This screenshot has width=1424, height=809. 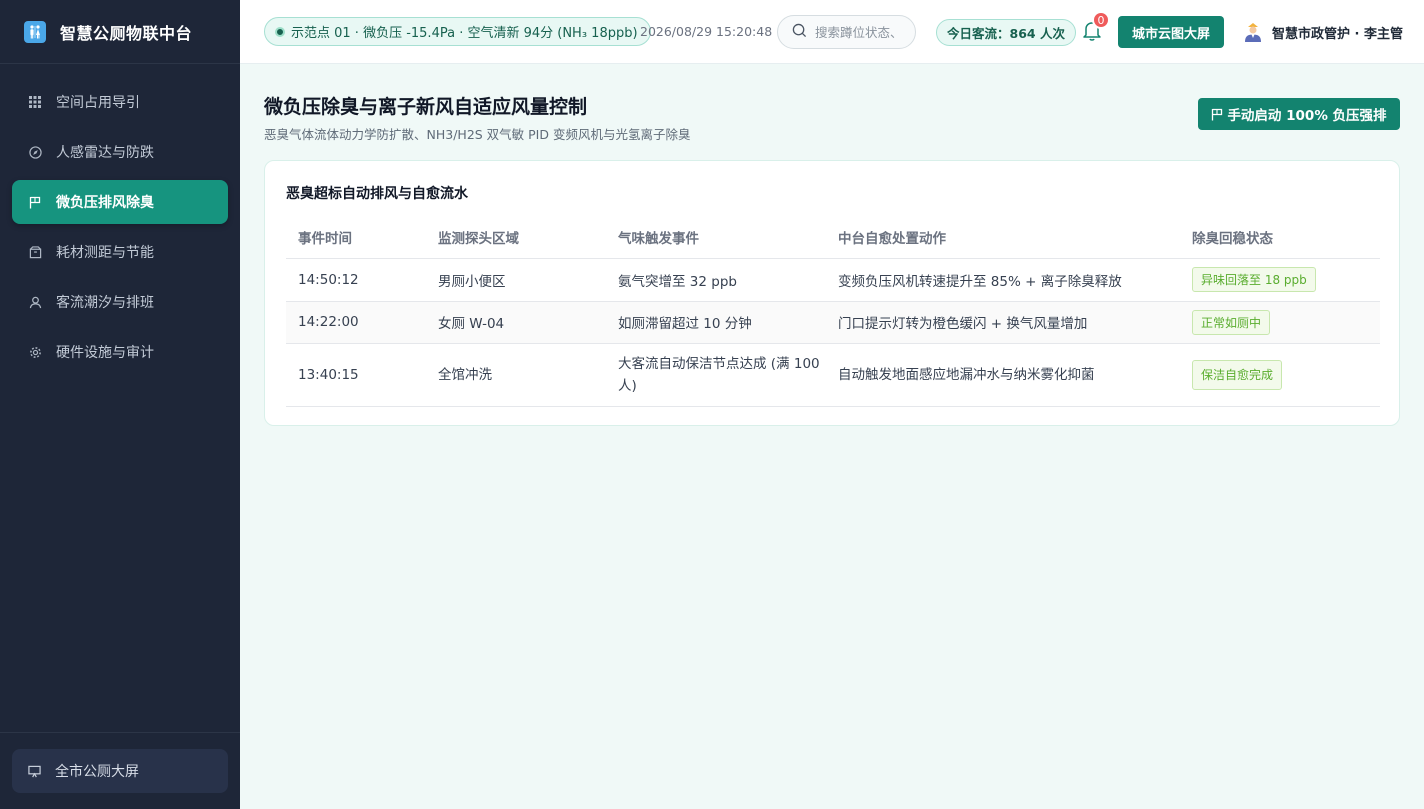 I want to click on current-datetime: 2026/08/29 15:20:48, so click(x=706, y=31).